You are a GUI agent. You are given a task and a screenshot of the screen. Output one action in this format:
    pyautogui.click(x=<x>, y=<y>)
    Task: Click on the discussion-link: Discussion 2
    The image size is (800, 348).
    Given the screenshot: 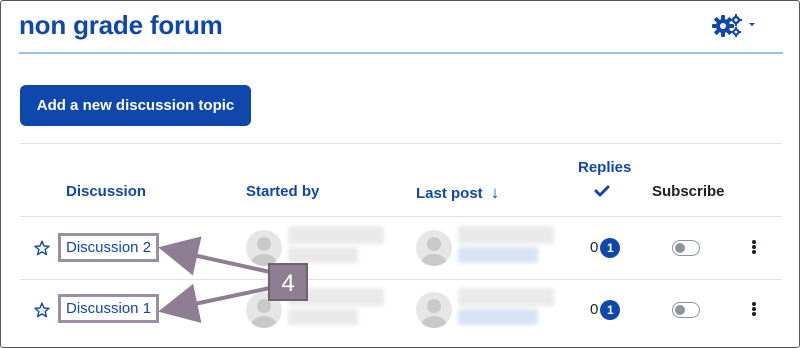 What is the action you would take?
    pyautogui.click(x=109, y=247)
    